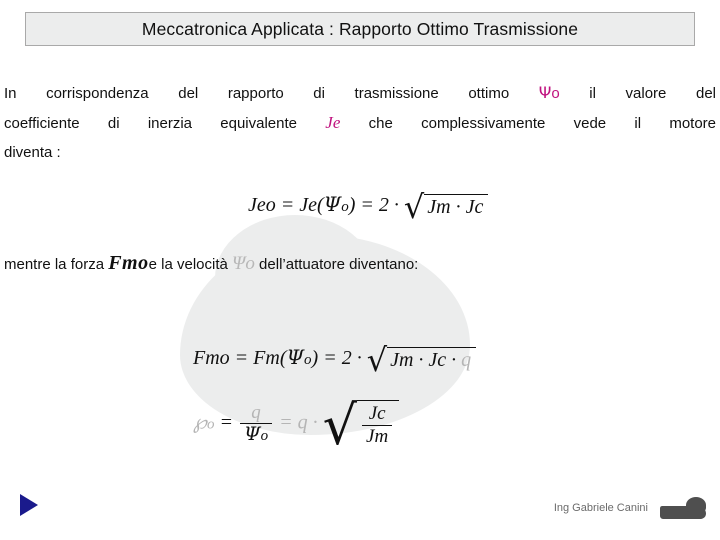  I want to click on formula-jeo-radicand: Jm · Jc, so click(456, 206).